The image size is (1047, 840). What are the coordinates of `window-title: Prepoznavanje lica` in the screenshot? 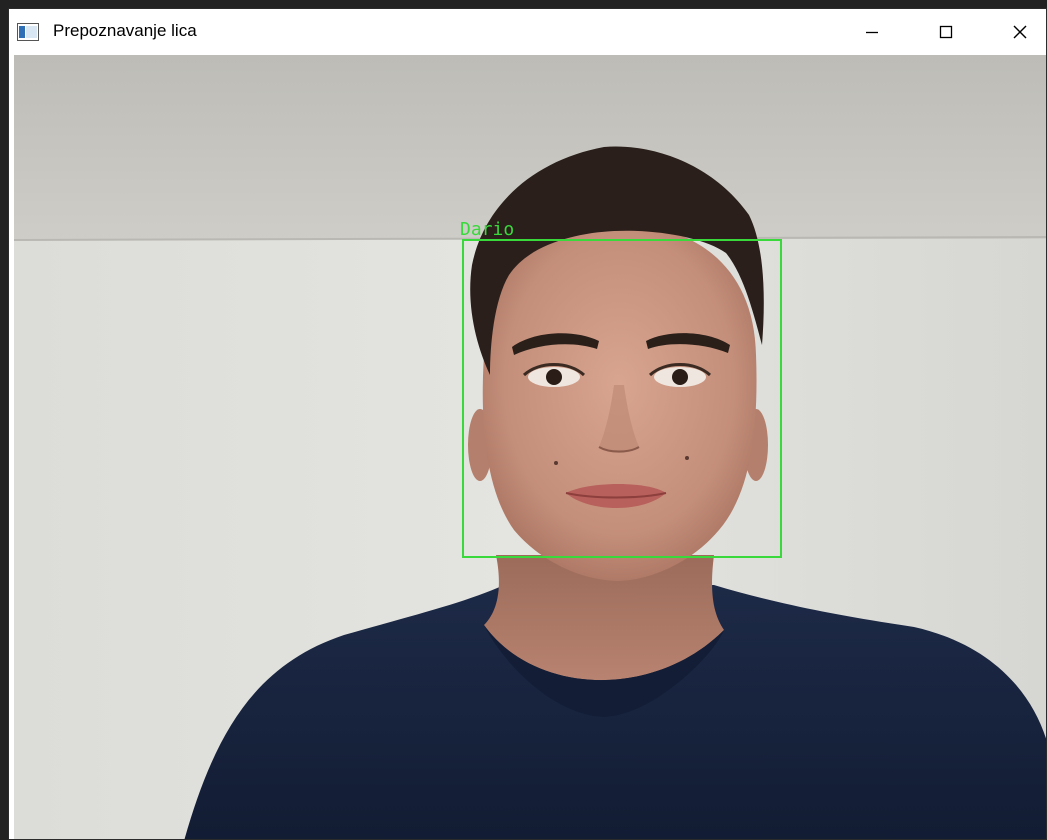 It's located at (125, 30).